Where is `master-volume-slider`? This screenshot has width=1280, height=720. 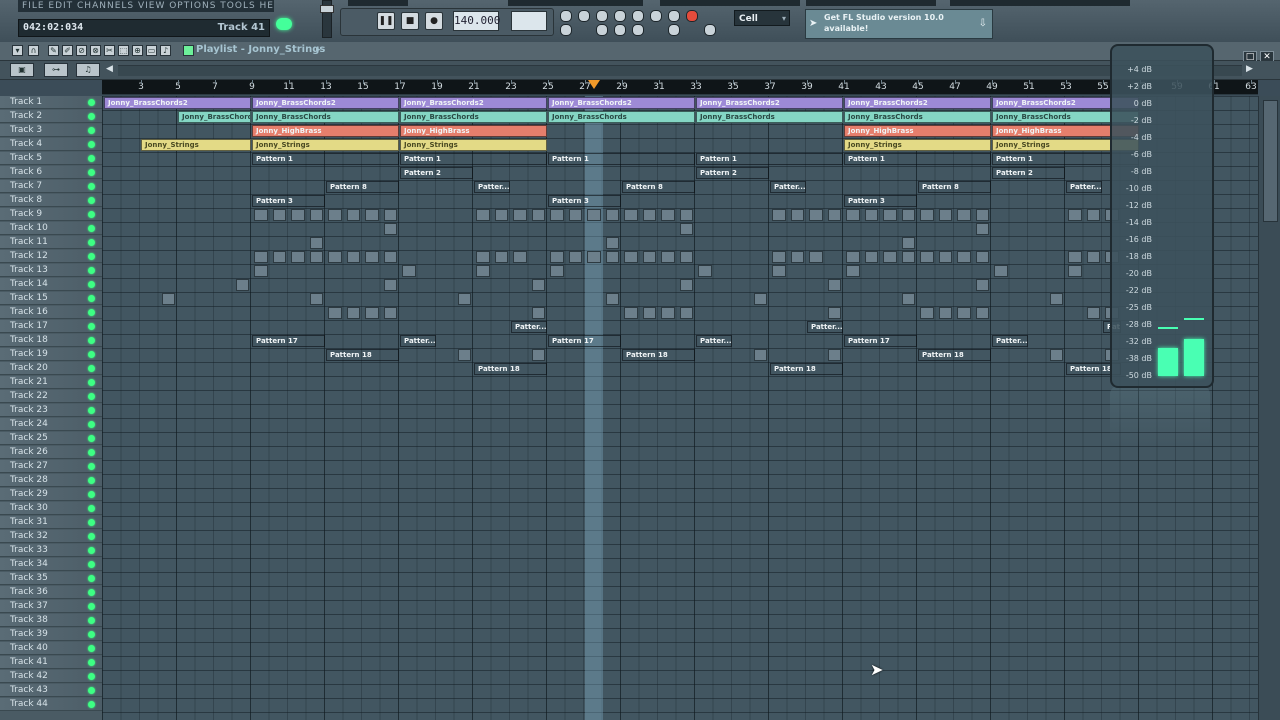 master-volume-slider is located at coordinates (327, 19).